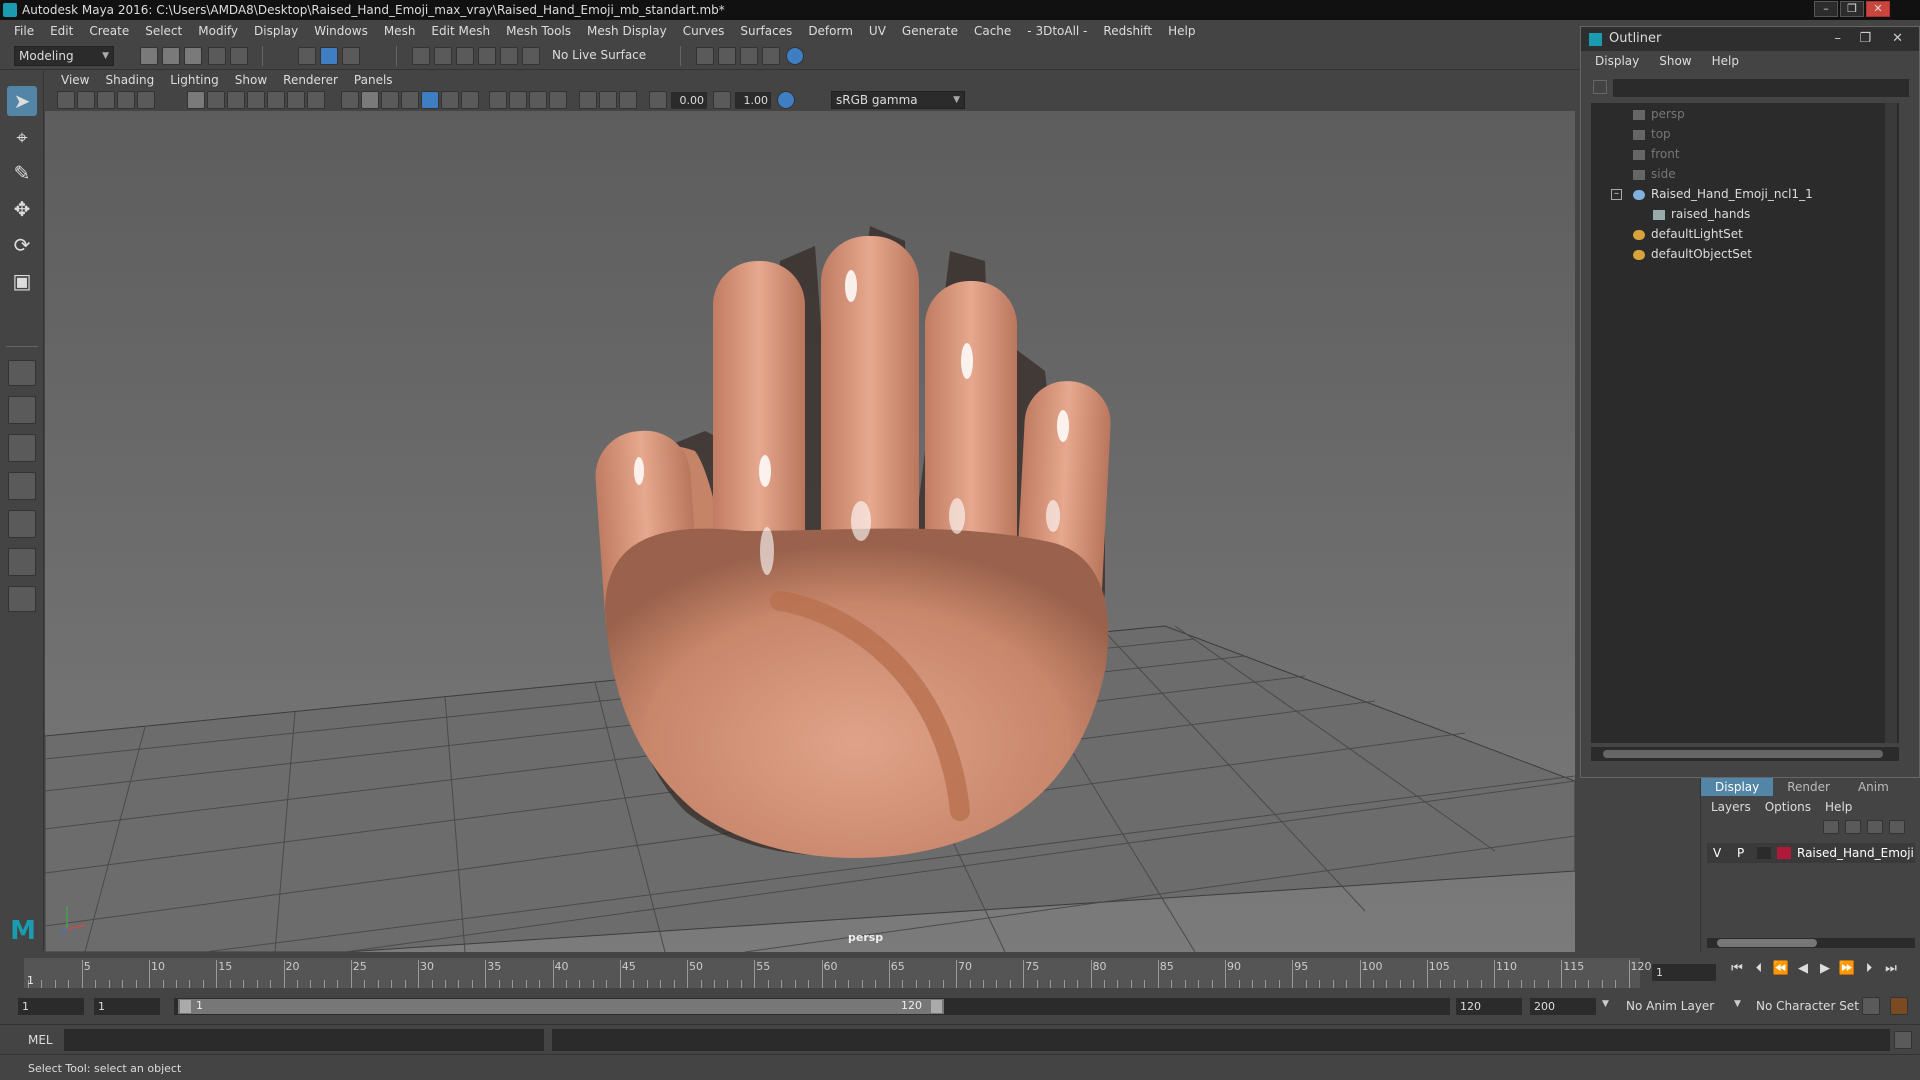  Describe the element at coordinates (430, 100) in the screenshot. I see `use-all-lights-icon` at that location.